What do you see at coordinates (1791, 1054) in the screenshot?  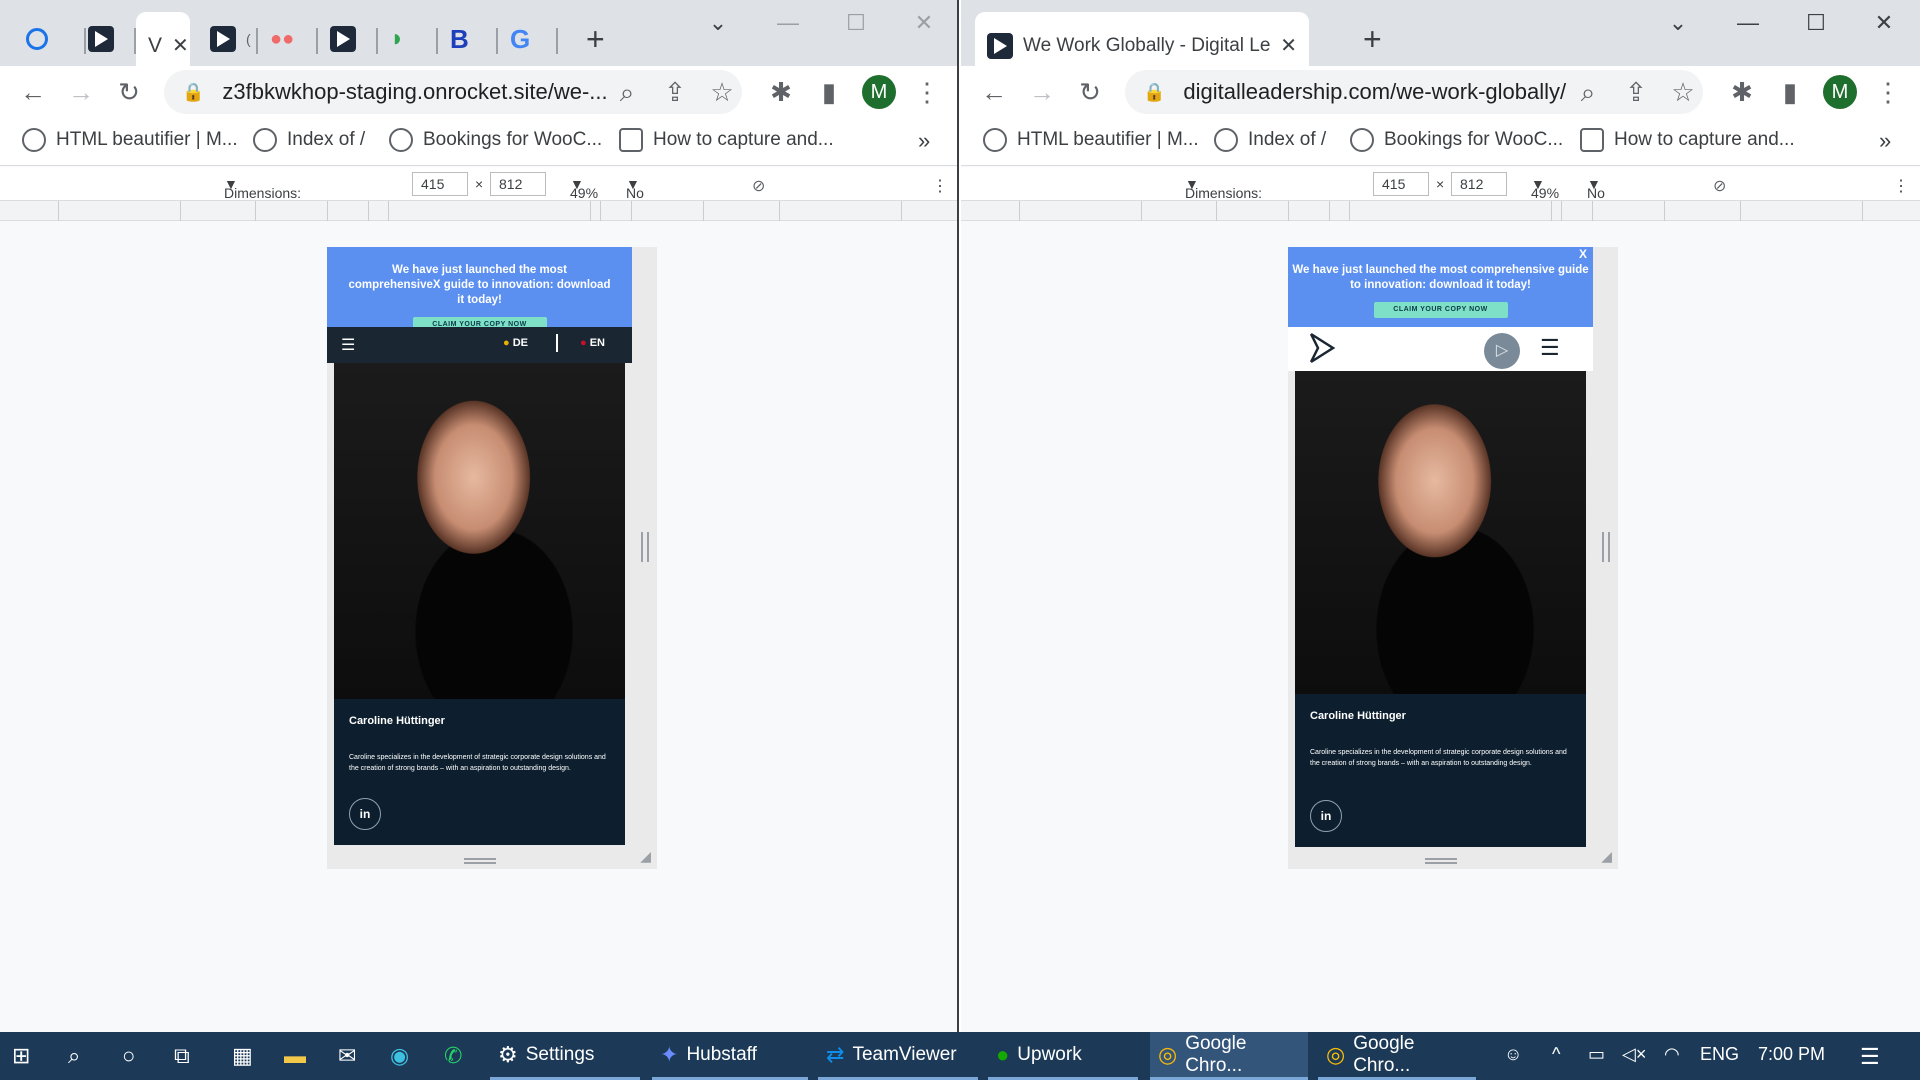 I see `clock: 7:00 PM` at bounding box center [1791, 1054].